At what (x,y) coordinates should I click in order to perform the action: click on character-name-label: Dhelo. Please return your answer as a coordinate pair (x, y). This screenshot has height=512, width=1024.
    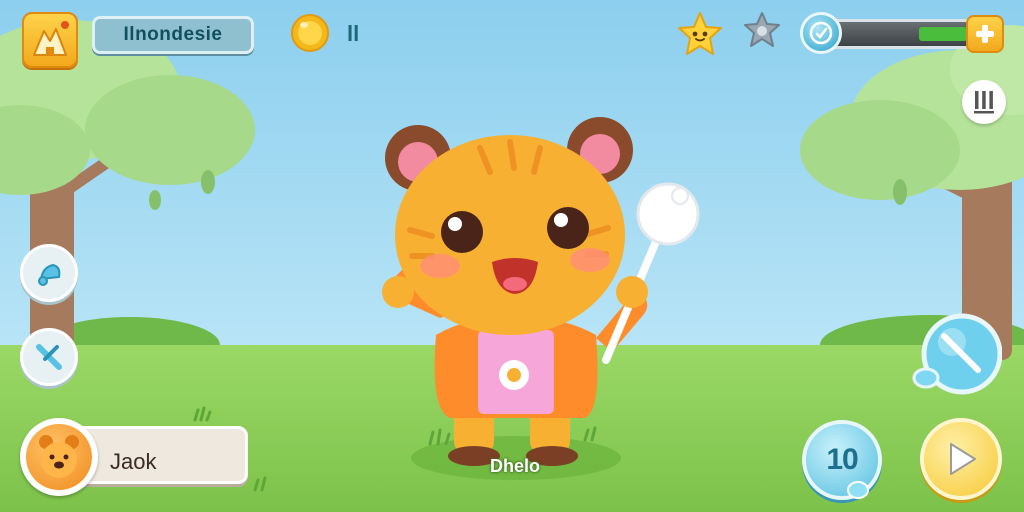
    Looking at the image, I should click on (514, 466).